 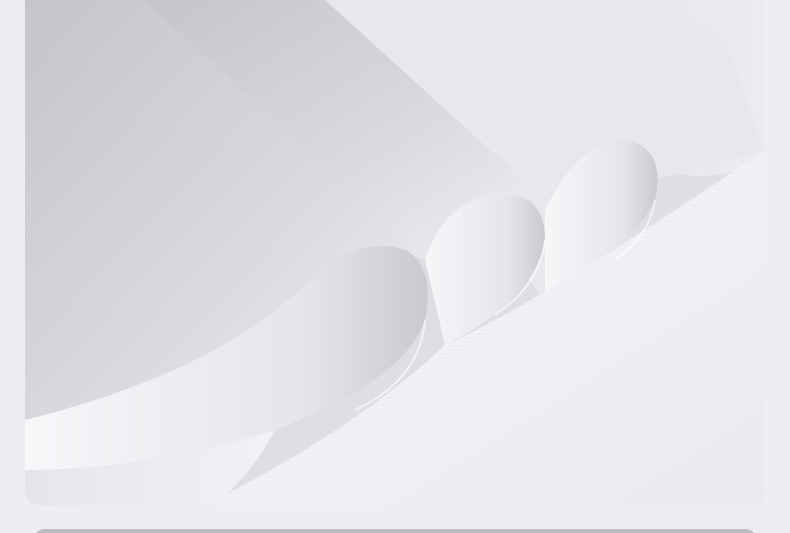 What do you see at coordinates (395, 531) in the screenshot?
I see `next-image-card-edge` at bounding box center [395, 531].